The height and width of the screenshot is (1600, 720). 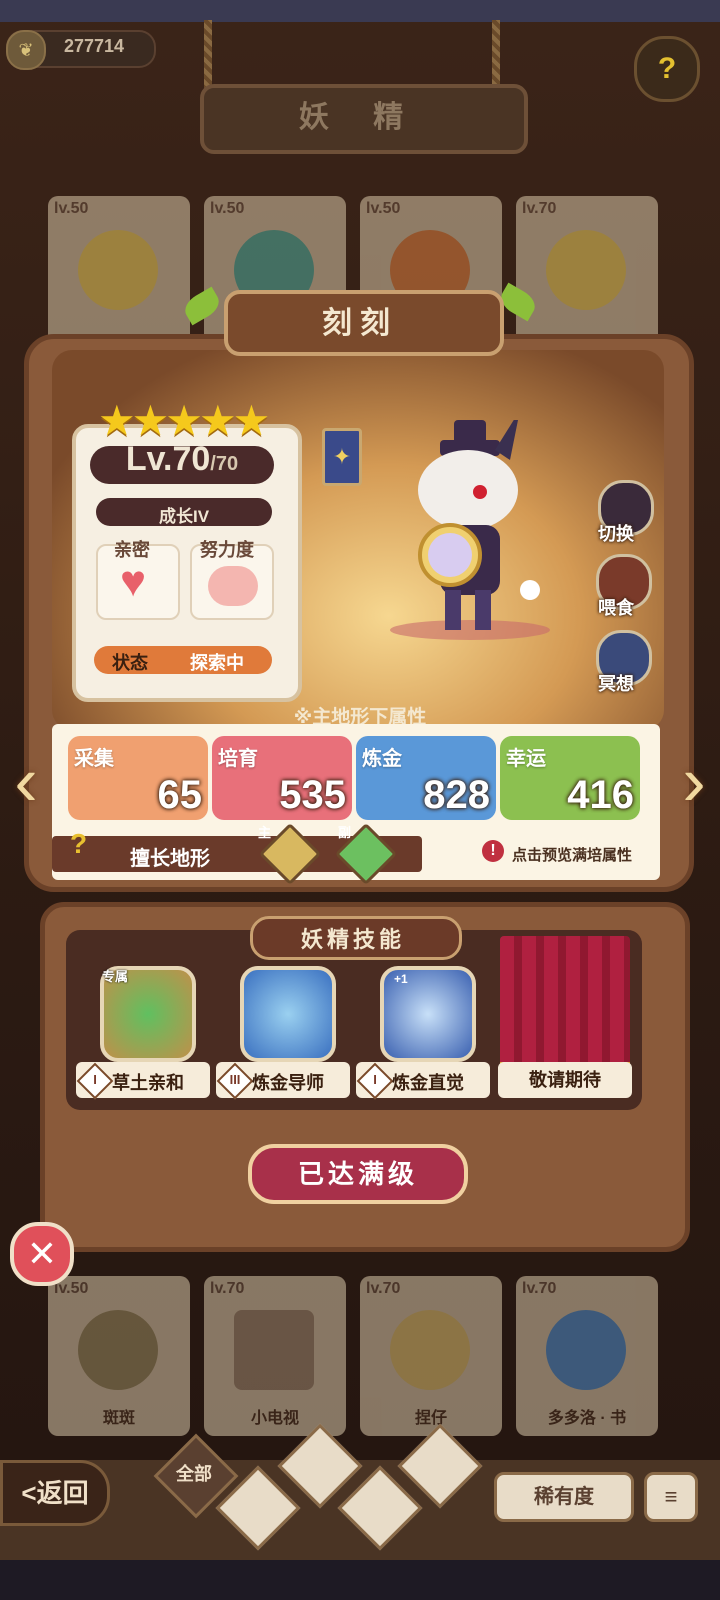 I want to click on skill-label: I 炼金直觉, so click(x=423, y=1081).